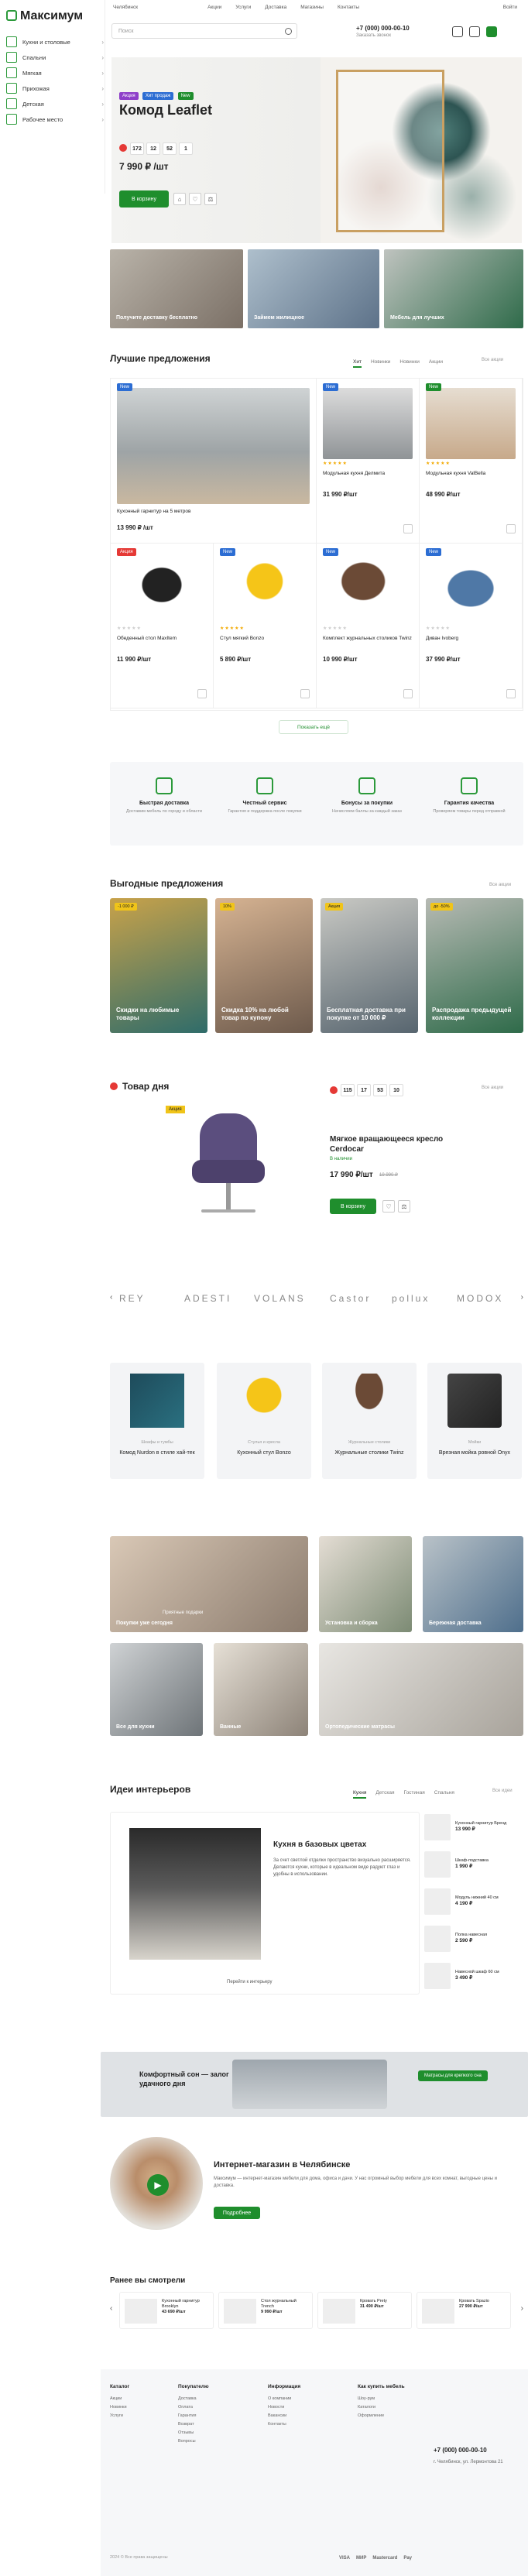  What do you see at coordinates (11, 103) in the screenshot?
I see `crib-icon` at bounding box center [11, 103].